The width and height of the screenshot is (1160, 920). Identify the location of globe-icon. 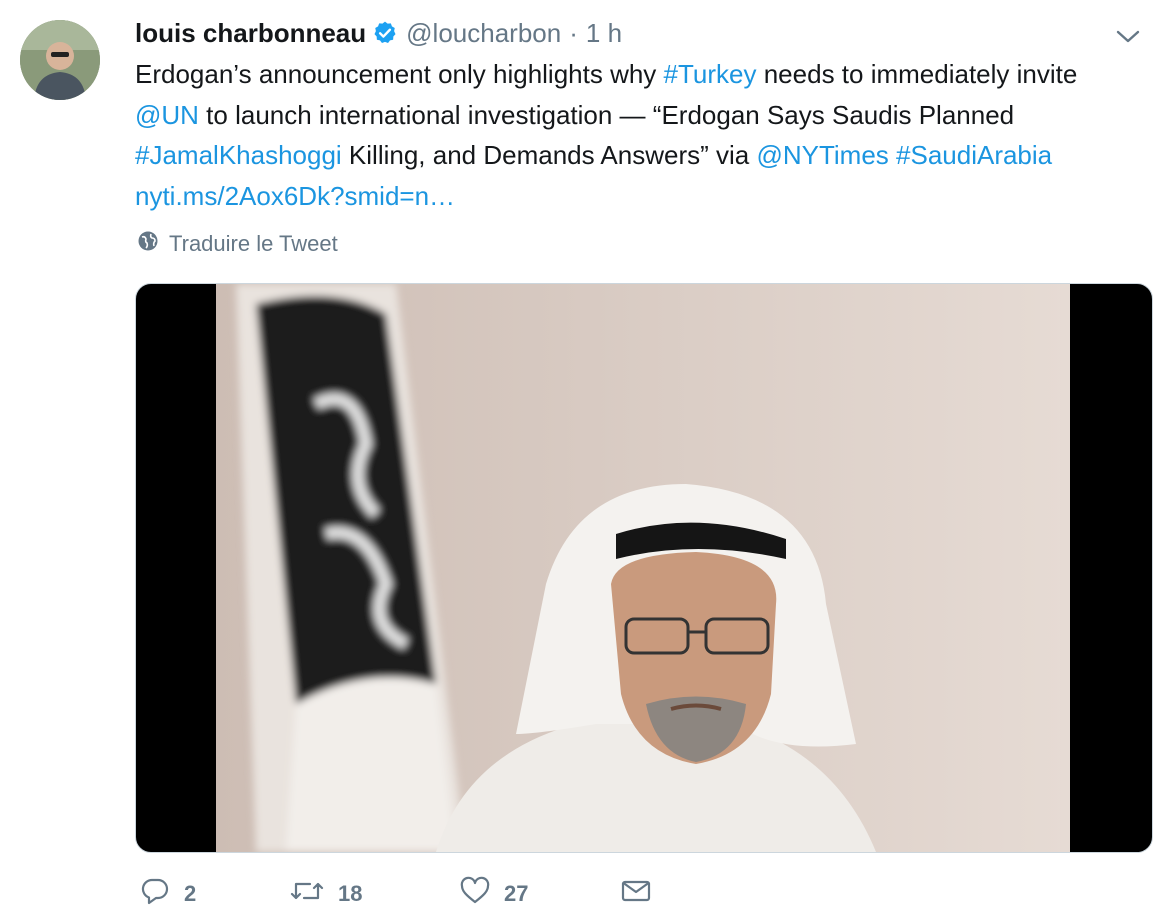
(153, 244).